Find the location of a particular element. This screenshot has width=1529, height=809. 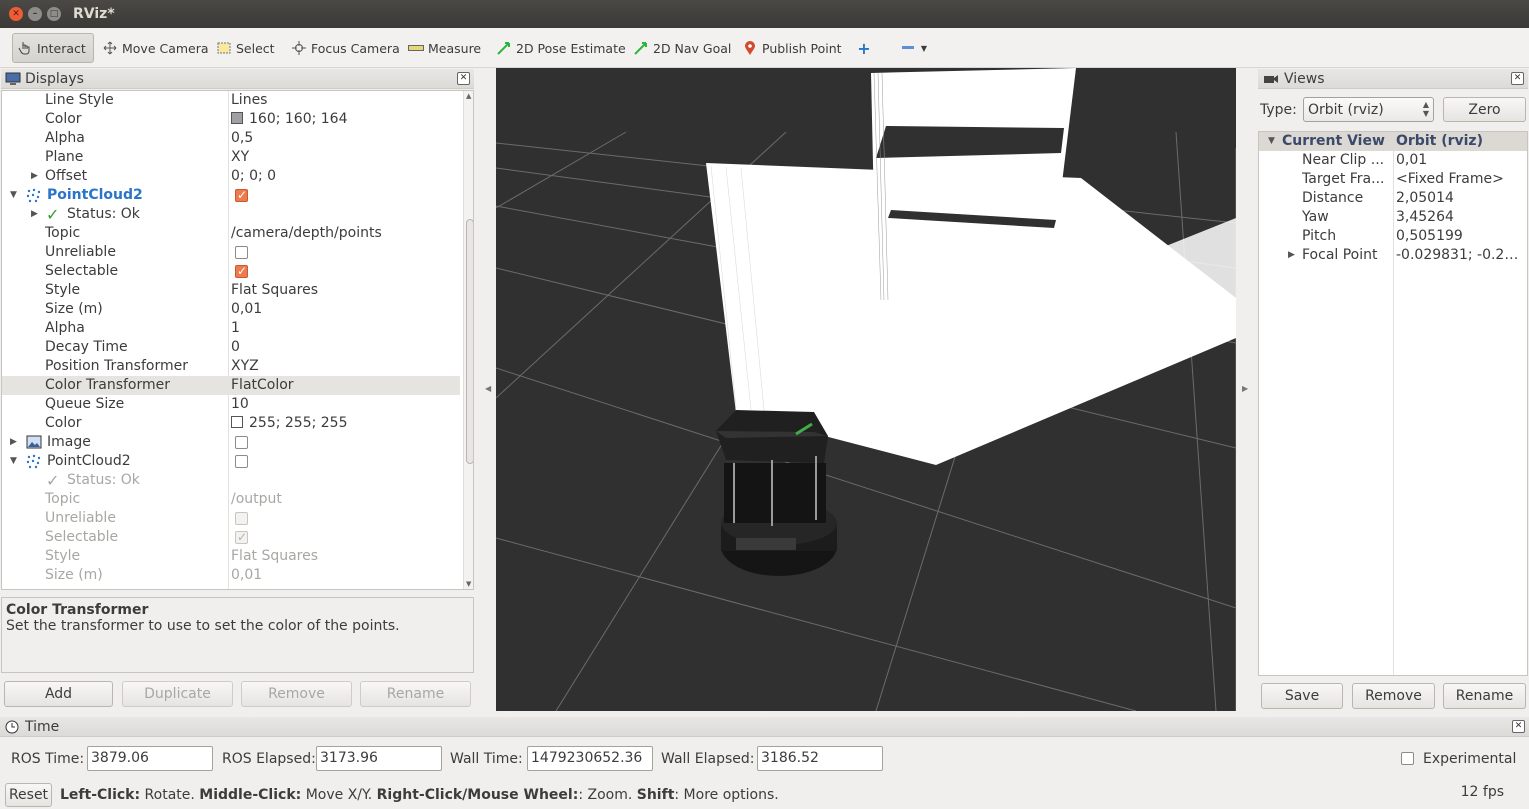

property-value: 3,45264 is located at coordinates (1461, 217).